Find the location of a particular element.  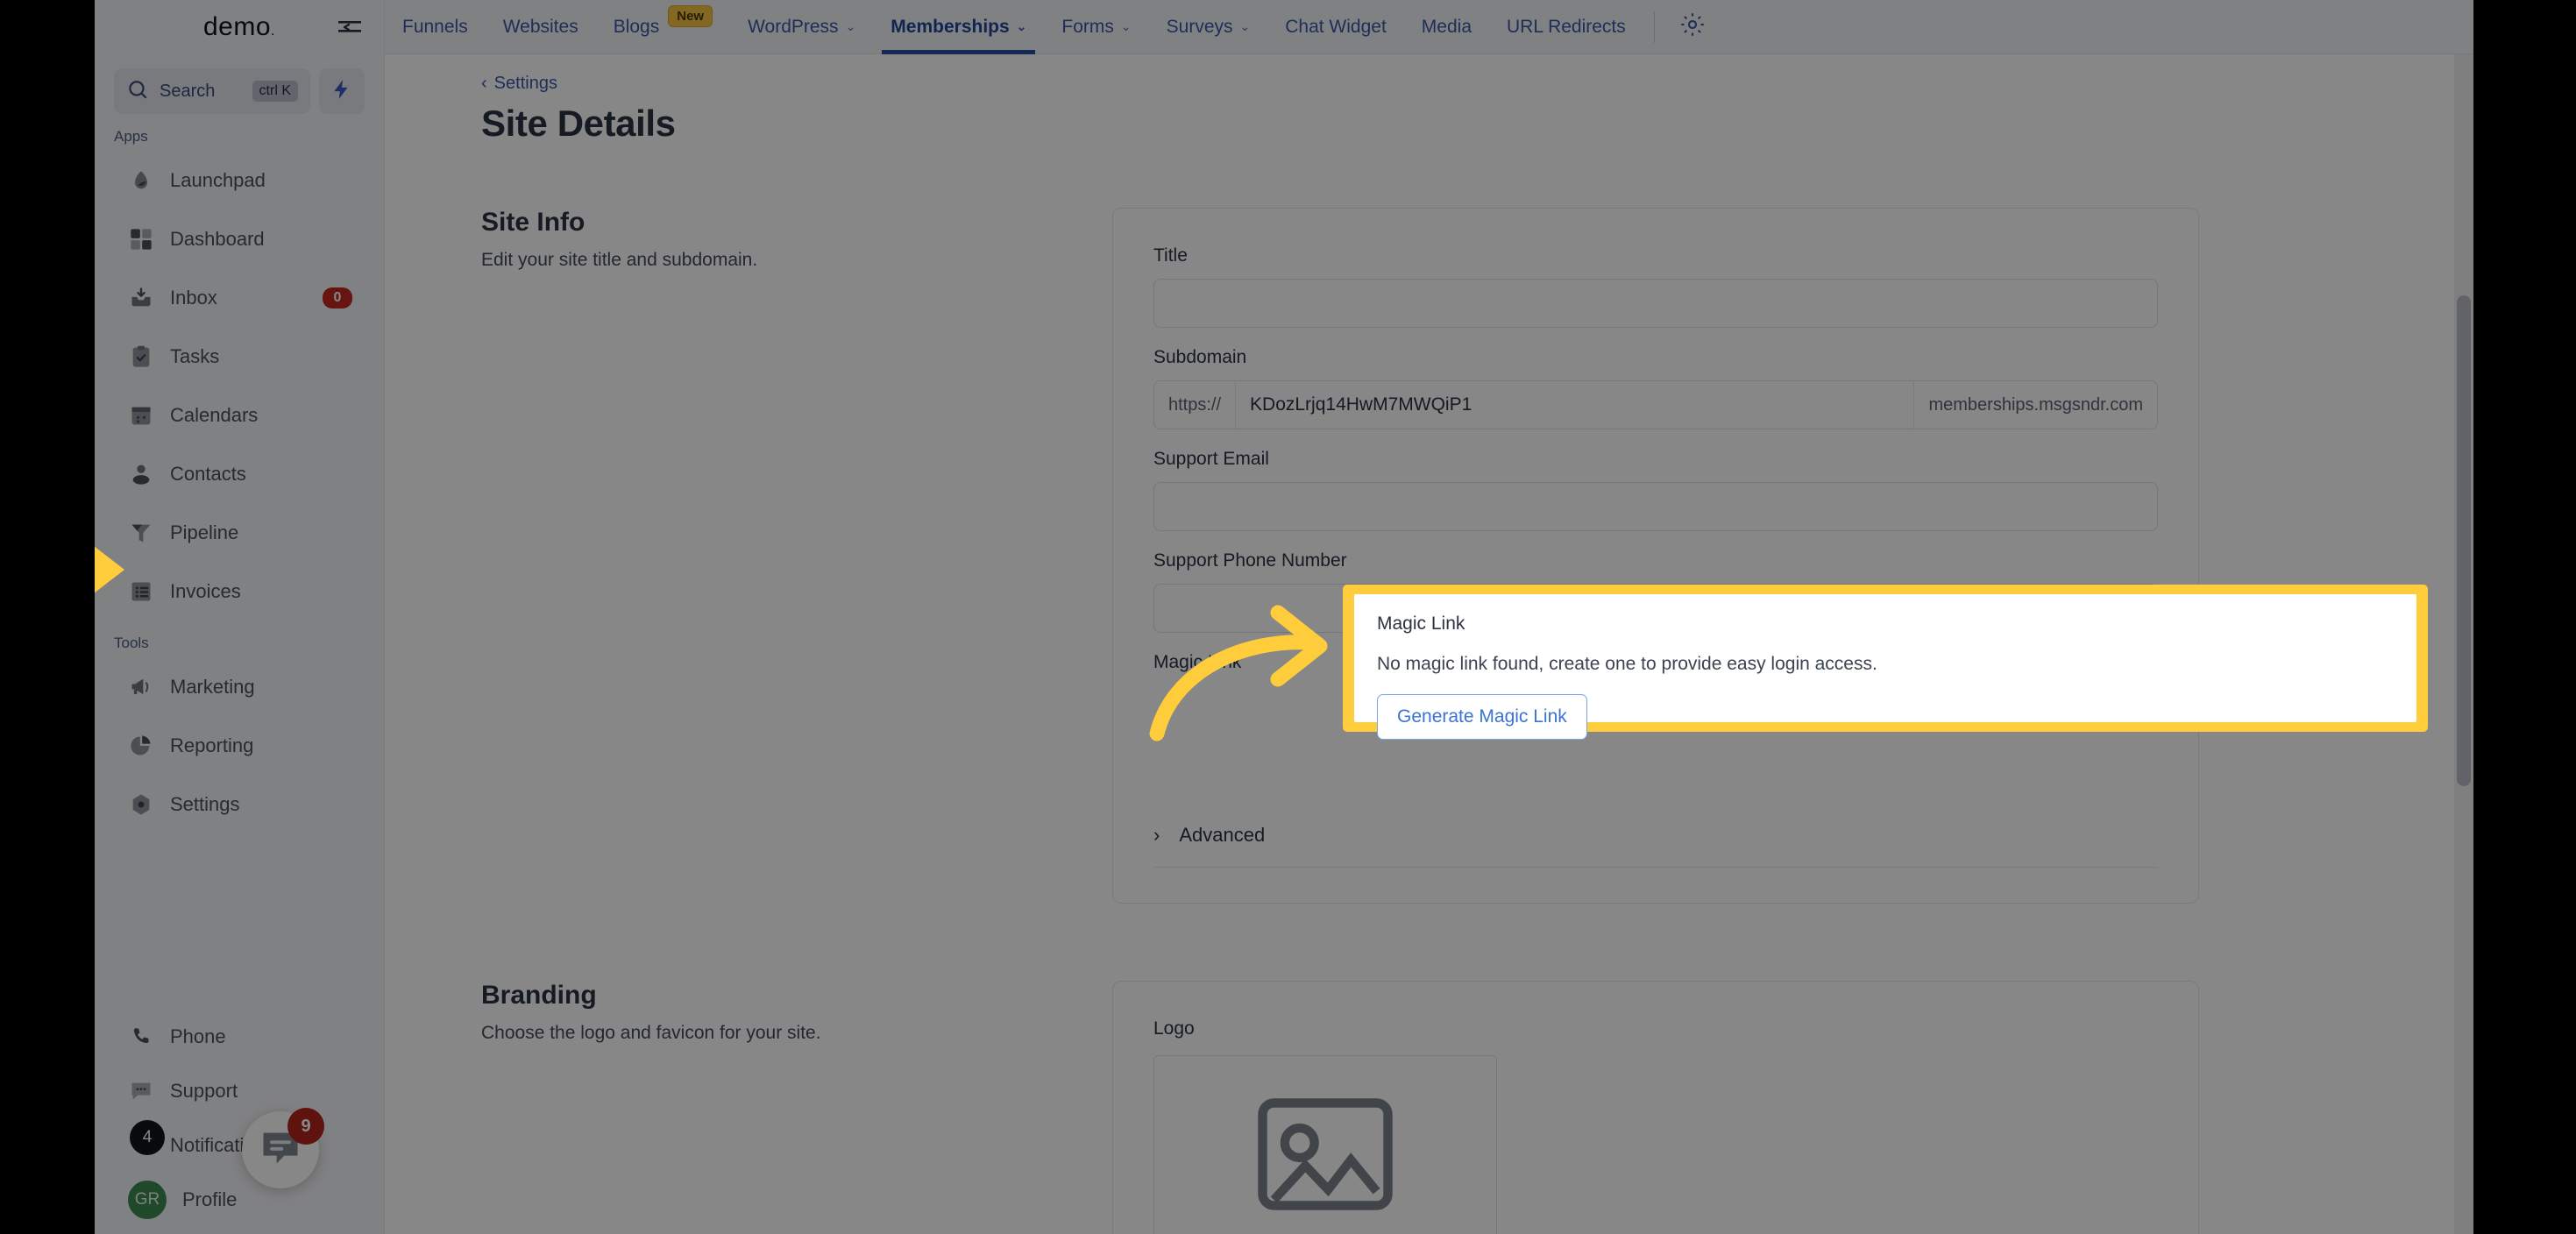

sidebar-item-invoices: Invoices is located at coordinates (239, 591).